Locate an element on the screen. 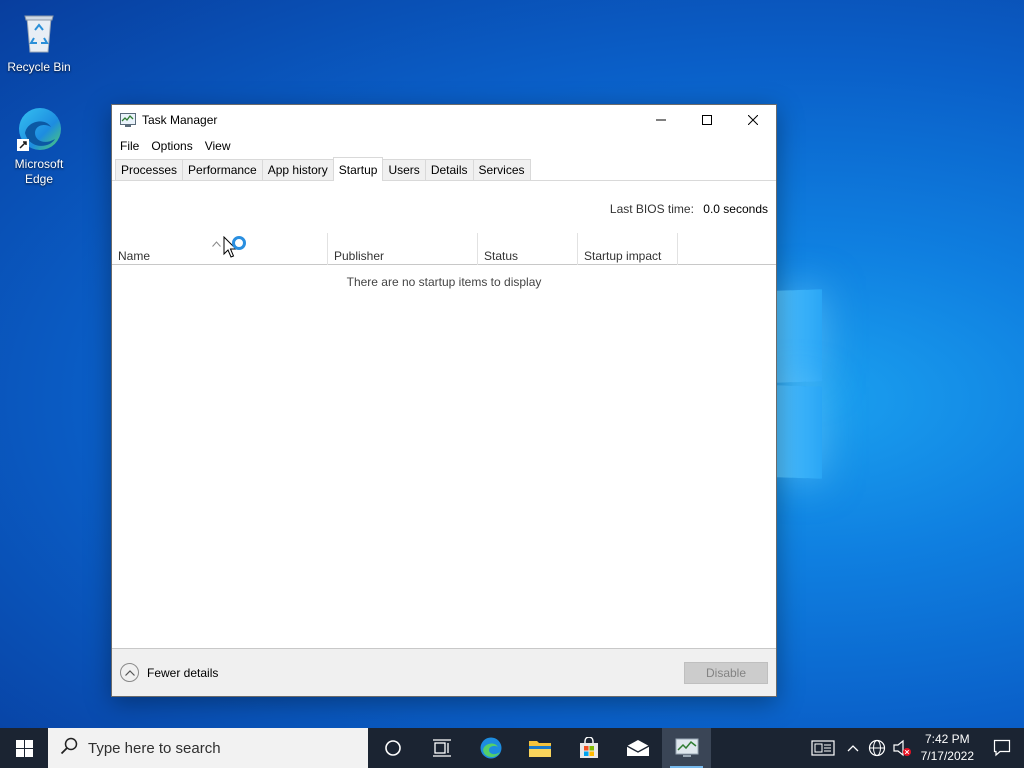 This screenshot has height=768, width=1024. news-widget-button is located at coordinates (823, 748).